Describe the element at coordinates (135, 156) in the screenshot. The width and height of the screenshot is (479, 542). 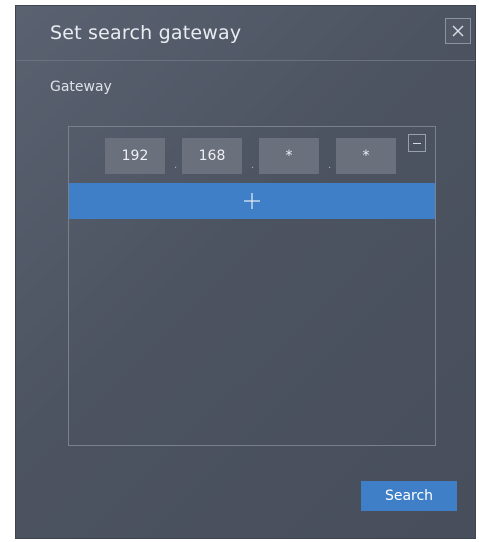
I see `ip-octet-1-input: 192` at that location.